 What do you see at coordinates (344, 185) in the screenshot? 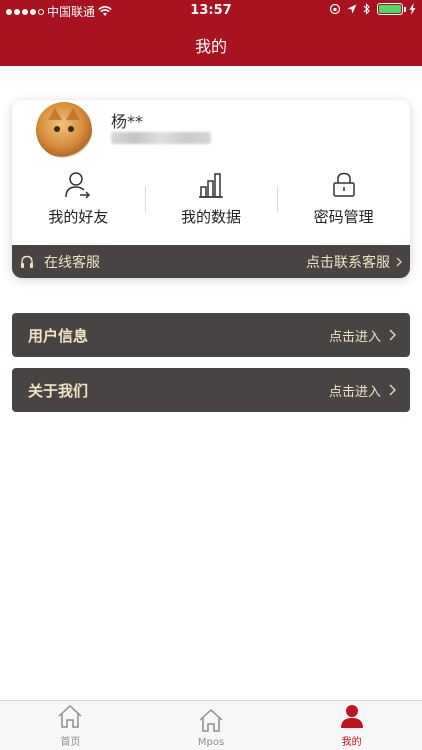
I see `lock-icon` at bounding box center [344, 185].